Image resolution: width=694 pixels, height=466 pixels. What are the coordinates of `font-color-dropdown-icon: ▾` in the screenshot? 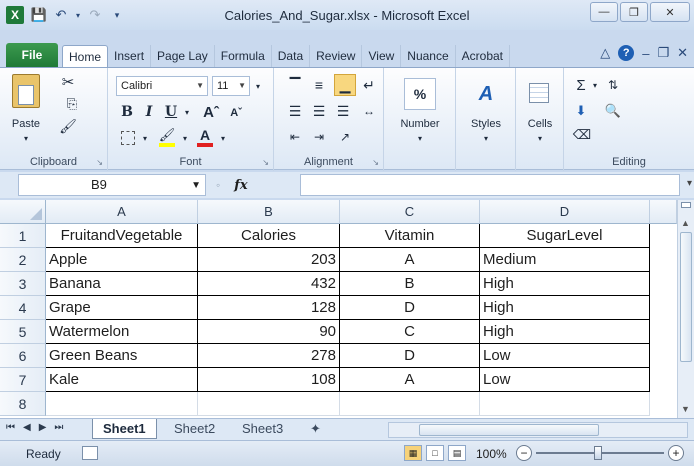 It's located at (223, 138).